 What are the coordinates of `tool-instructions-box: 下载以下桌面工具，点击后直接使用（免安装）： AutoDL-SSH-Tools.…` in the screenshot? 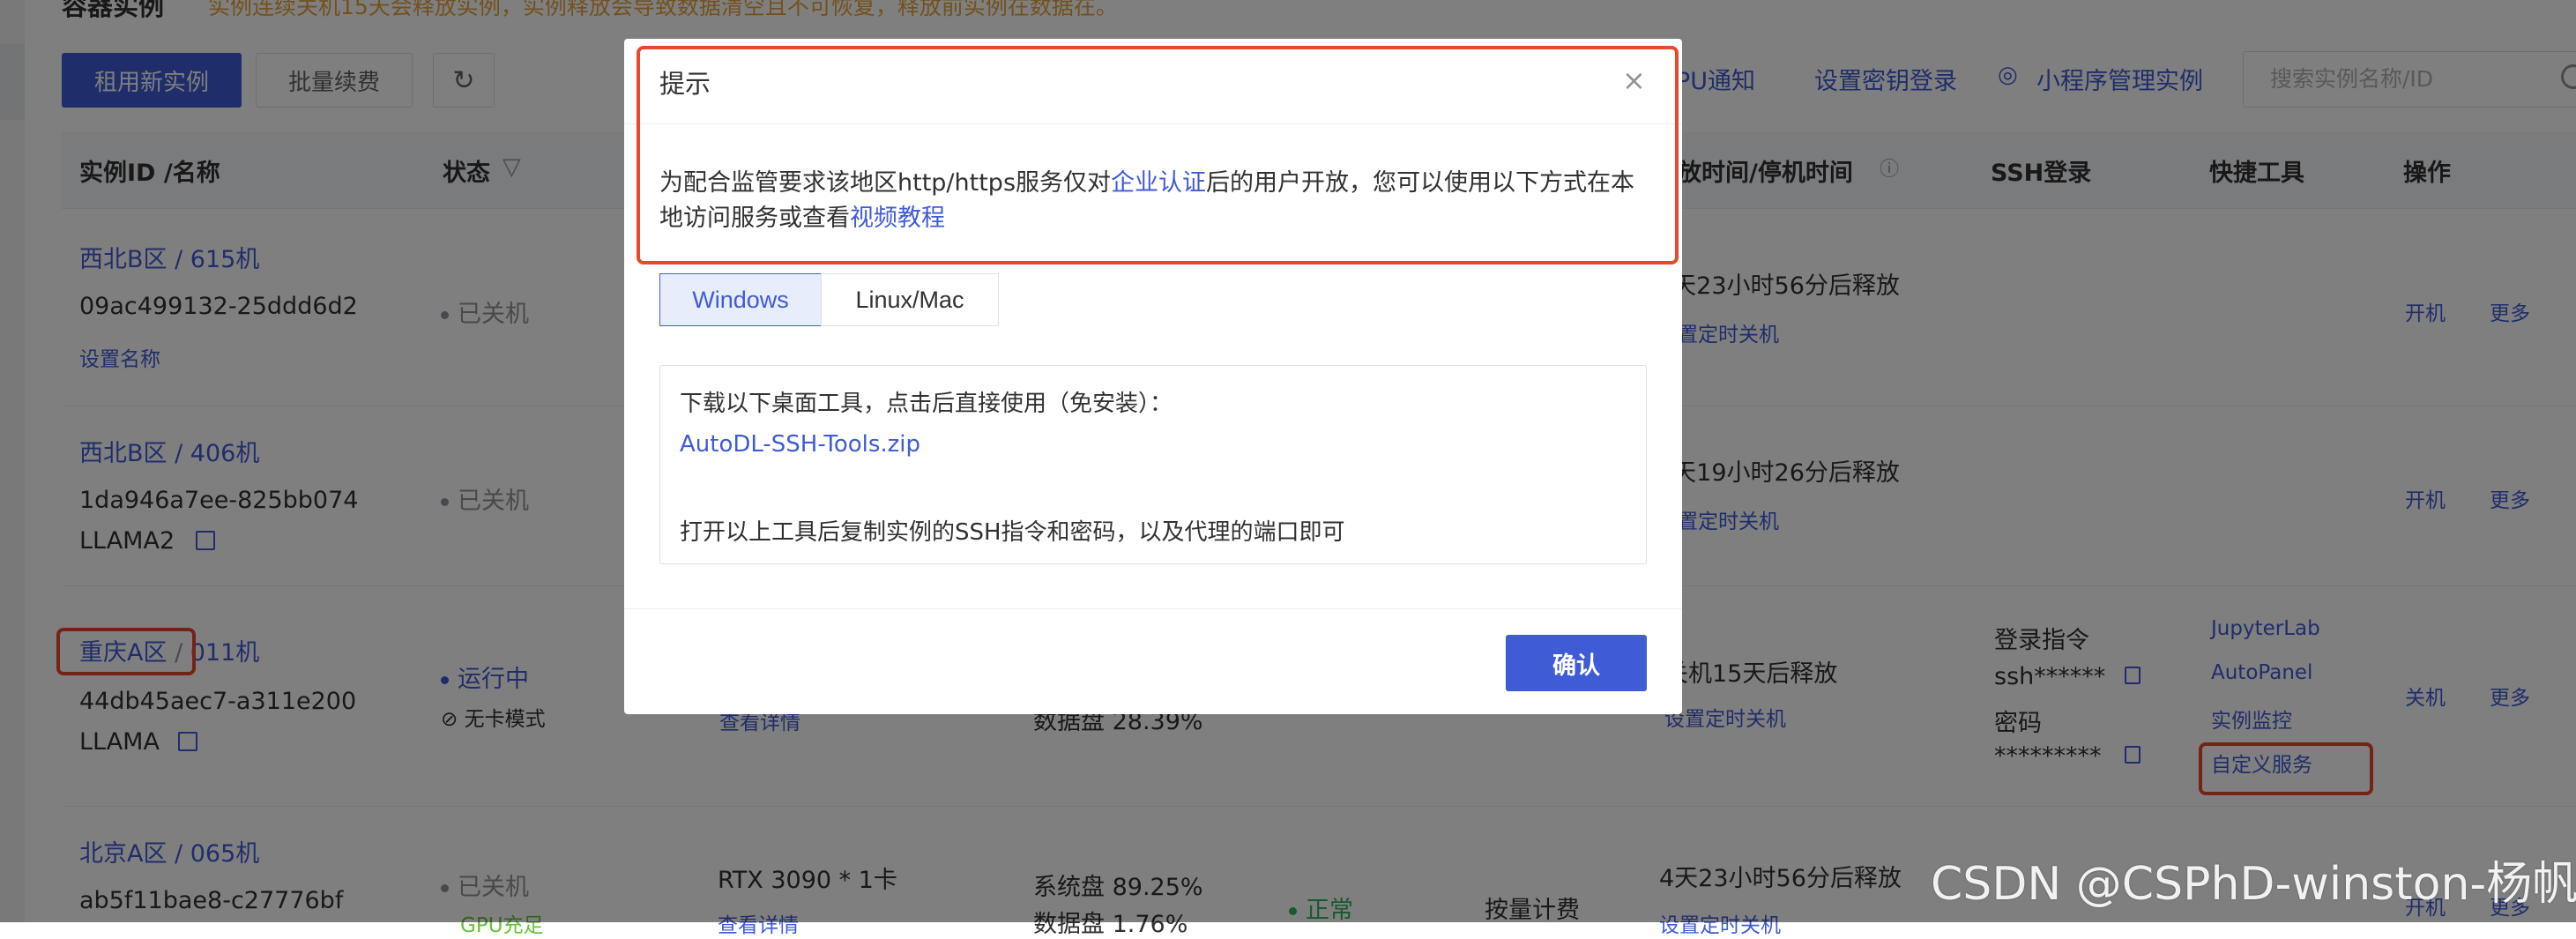 It's located at (1153, 464).